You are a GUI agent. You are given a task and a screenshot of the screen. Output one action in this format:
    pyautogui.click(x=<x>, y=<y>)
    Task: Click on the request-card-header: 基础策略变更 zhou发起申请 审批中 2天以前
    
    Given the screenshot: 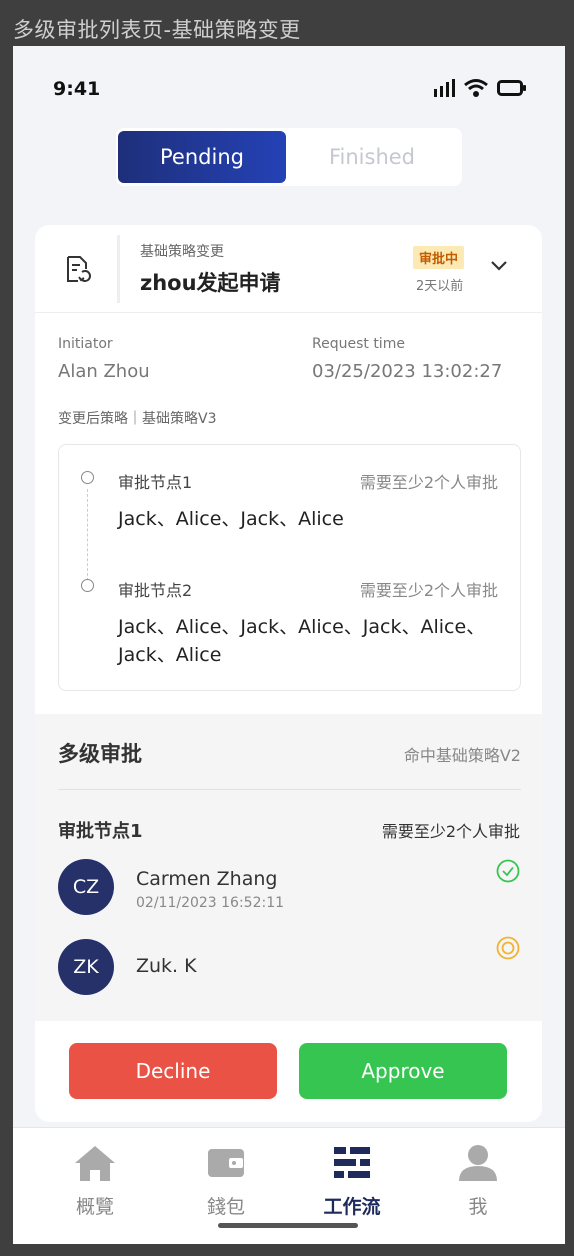 What is the action you would take?
    pyautogui.click(x=288, y=269)
    